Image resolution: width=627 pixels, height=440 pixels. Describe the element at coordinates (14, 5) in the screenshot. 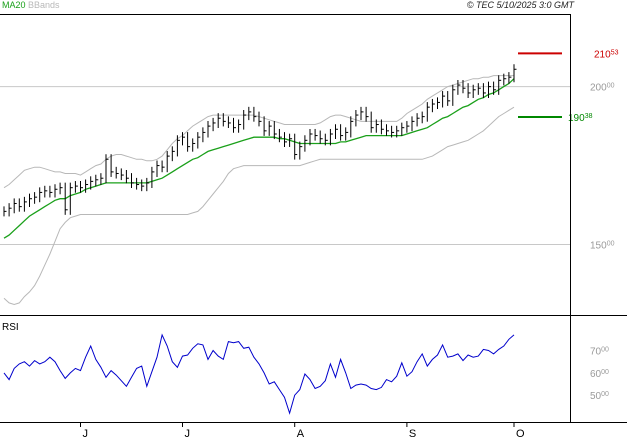

I see `legend-ma20: MA20` at that location.